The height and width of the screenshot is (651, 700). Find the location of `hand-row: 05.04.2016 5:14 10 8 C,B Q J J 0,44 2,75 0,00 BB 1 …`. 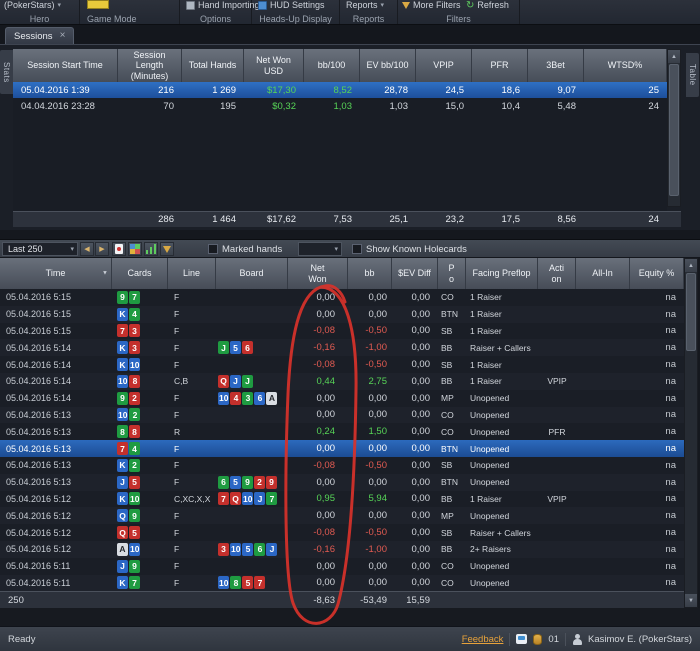

hand-row: 05.04.2016 5:14 10 8 C,B Q J J 0,44 2,75 0,00 BB 1 … is located at coordinates (342, 381).